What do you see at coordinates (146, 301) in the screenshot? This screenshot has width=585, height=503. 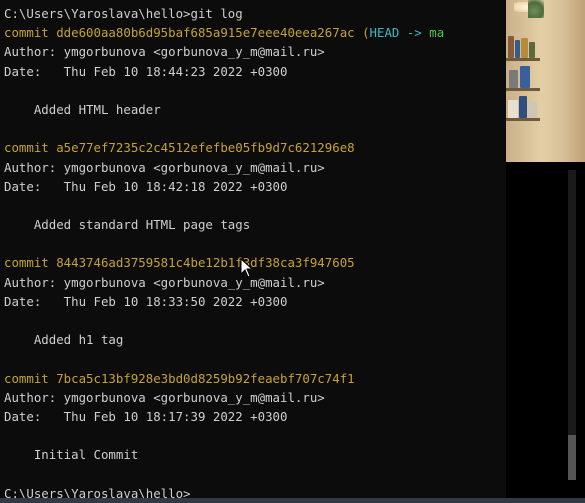 I see `terminal-text: Date: Thu Feb 10 18:33:50 2022 +0300` at bounding box center [146, 301].